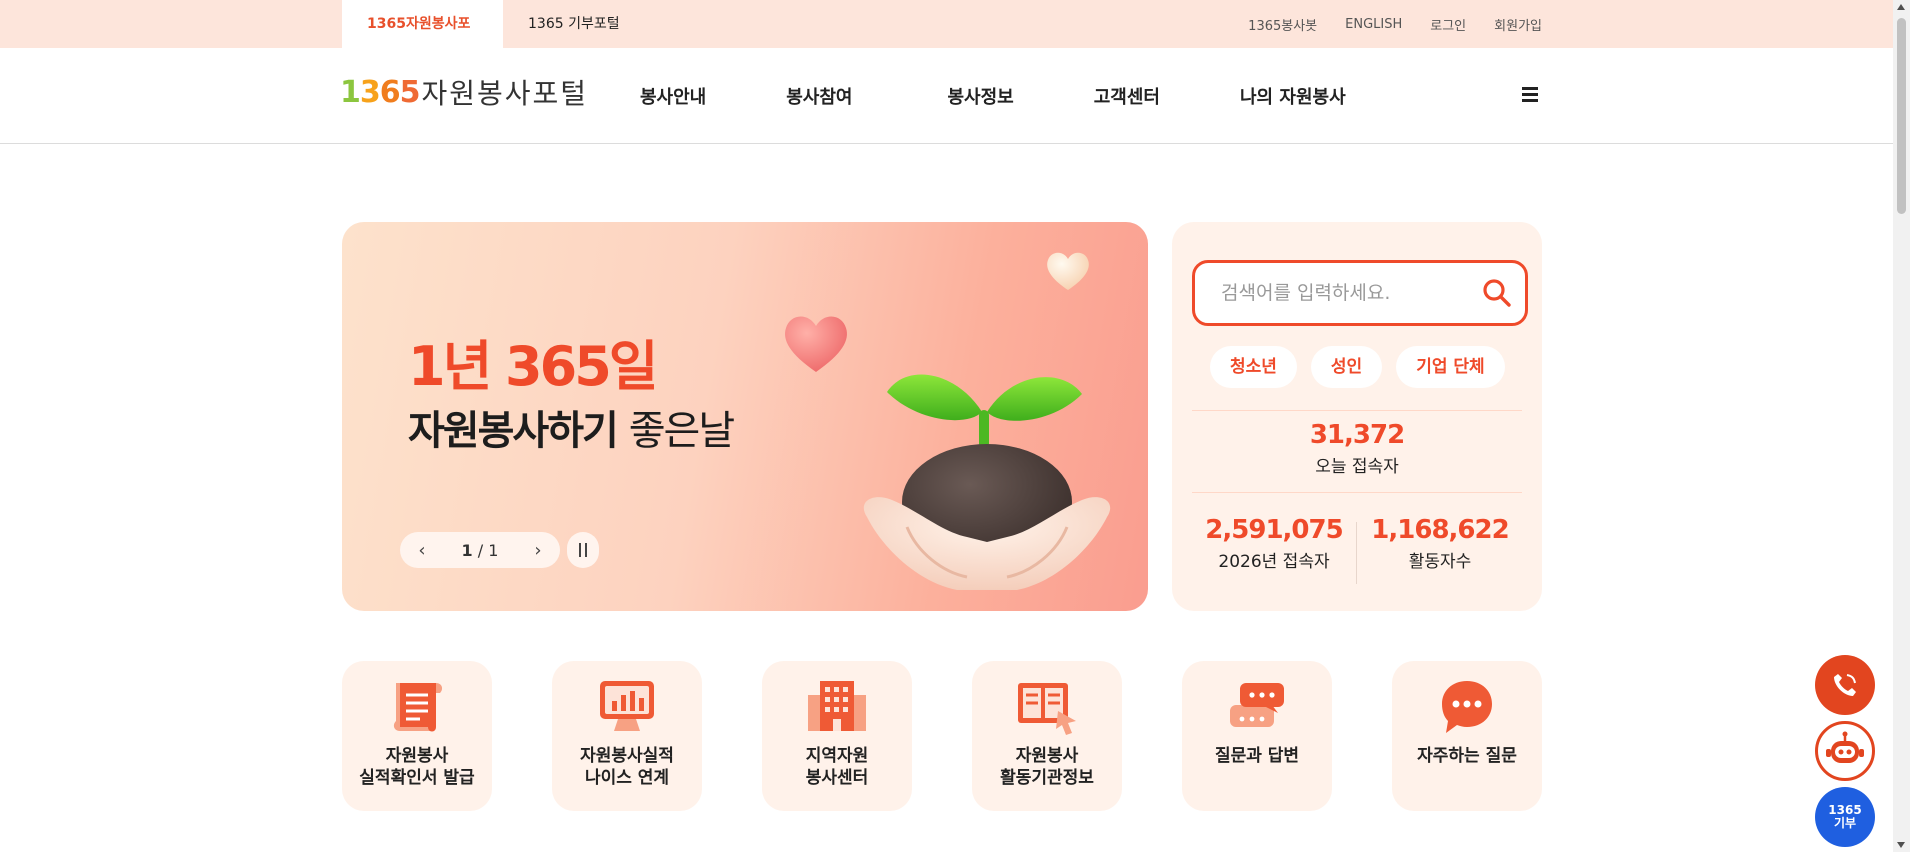  I want to click on quick-label: 자원봉사실적 나이스 연계, so click(627, 767).